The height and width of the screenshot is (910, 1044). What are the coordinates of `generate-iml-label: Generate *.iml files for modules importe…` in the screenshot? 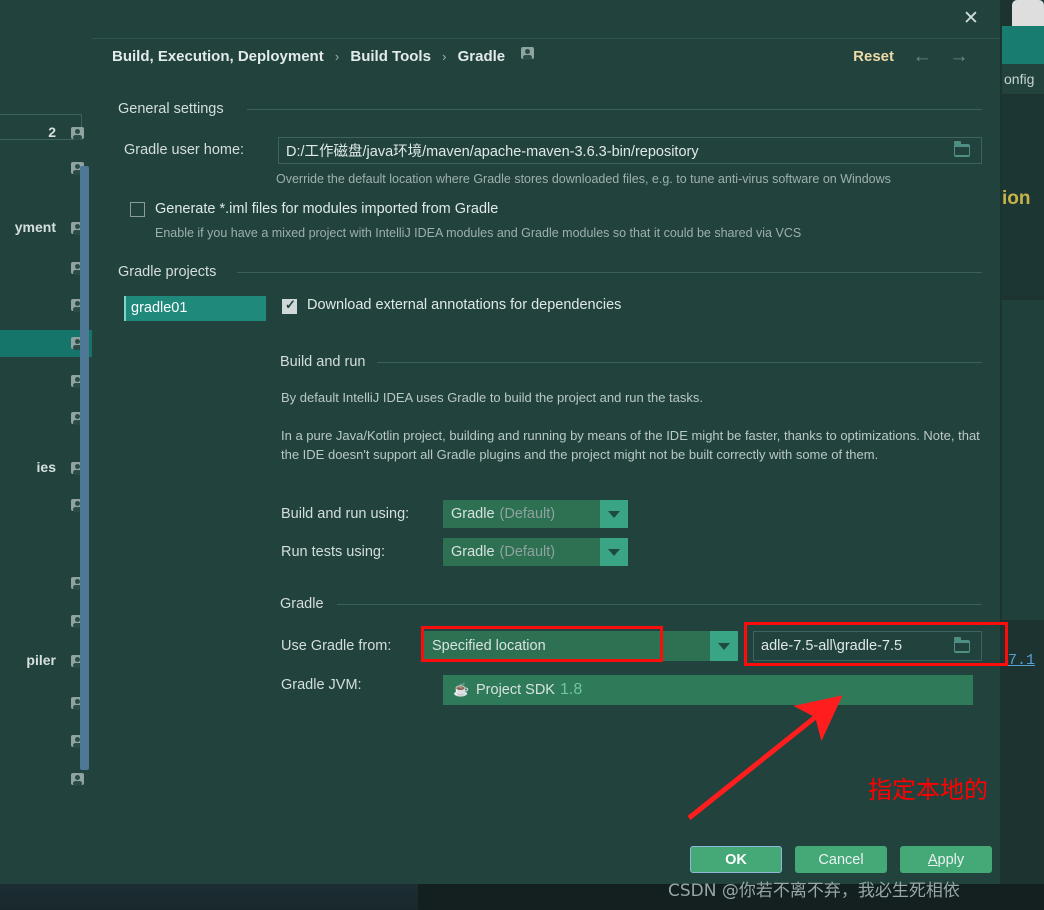 It's located at (327, 209).